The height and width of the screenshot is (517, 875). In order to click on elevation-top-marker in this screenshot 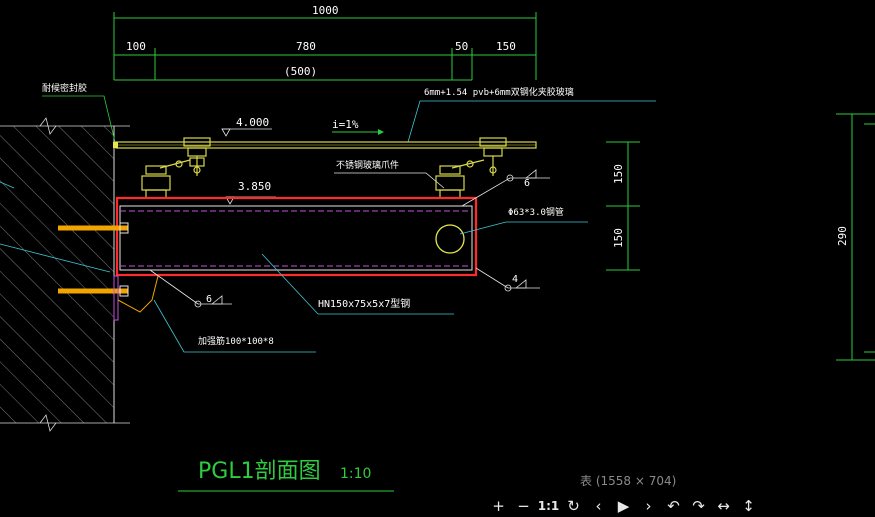, I will do `click(246, 132)`.